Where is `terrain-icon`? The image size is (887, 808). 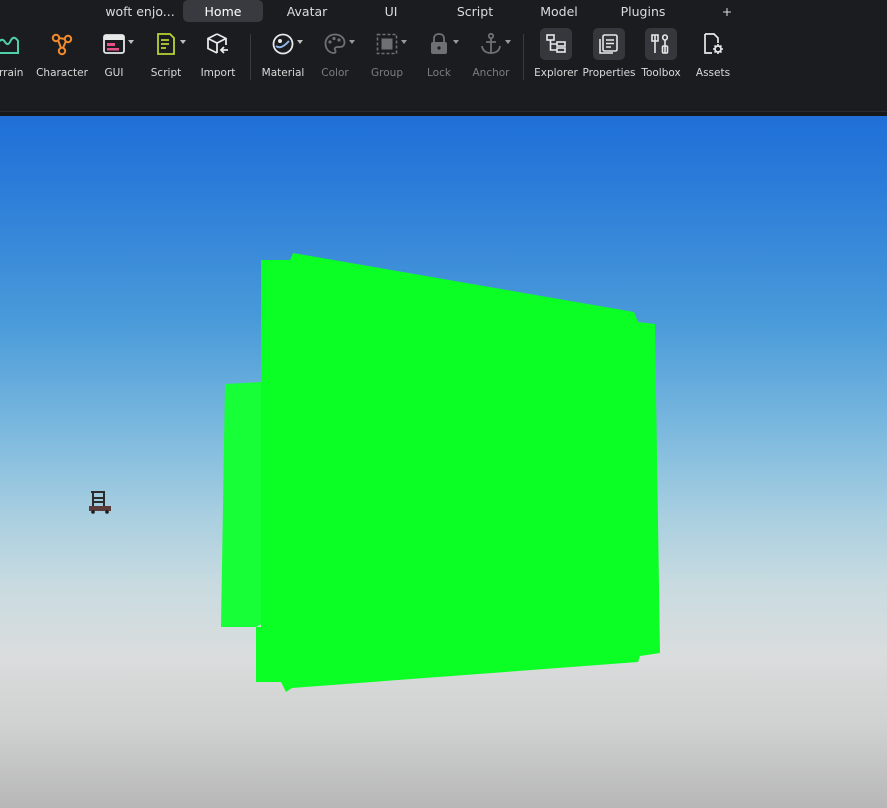
terrain-icon is located at coordinates (12, 44).